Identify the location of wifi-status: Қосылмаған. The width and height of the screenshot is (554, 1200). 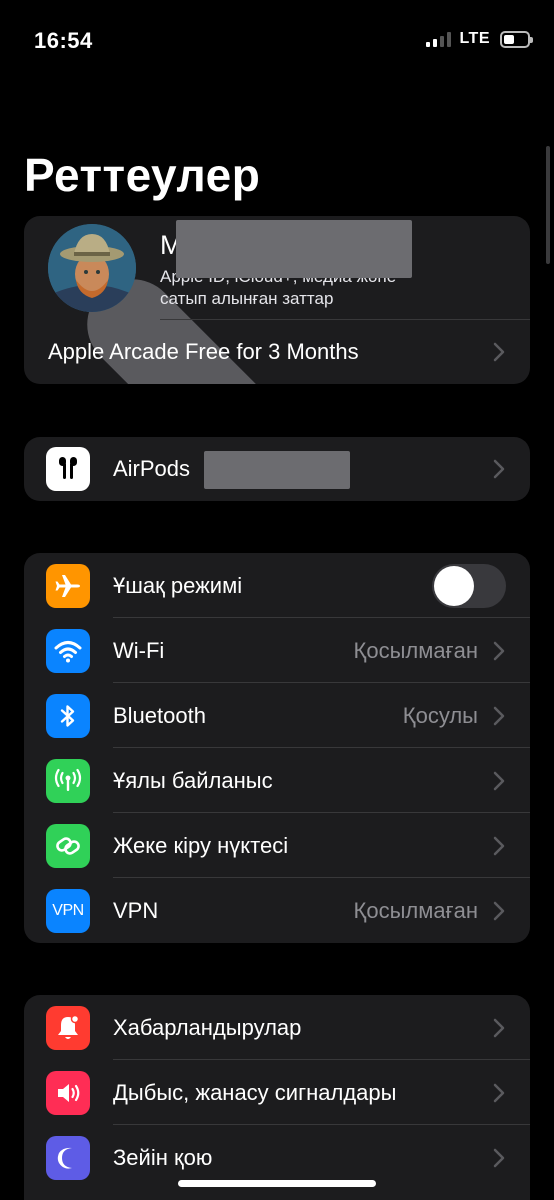
(415, 650).